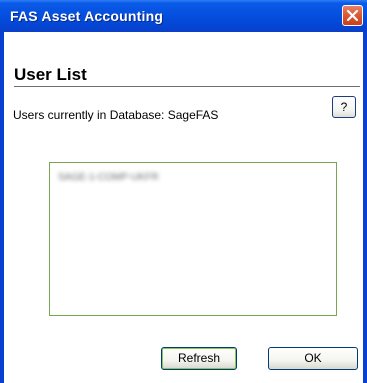 The width and height of the screenshot is (367, 383). What do you see at coordinates (116, 115) in the screenshot?
I see `users-in-database-label: Users currently in Database: SageFAS` at bounding box center [116, 115].